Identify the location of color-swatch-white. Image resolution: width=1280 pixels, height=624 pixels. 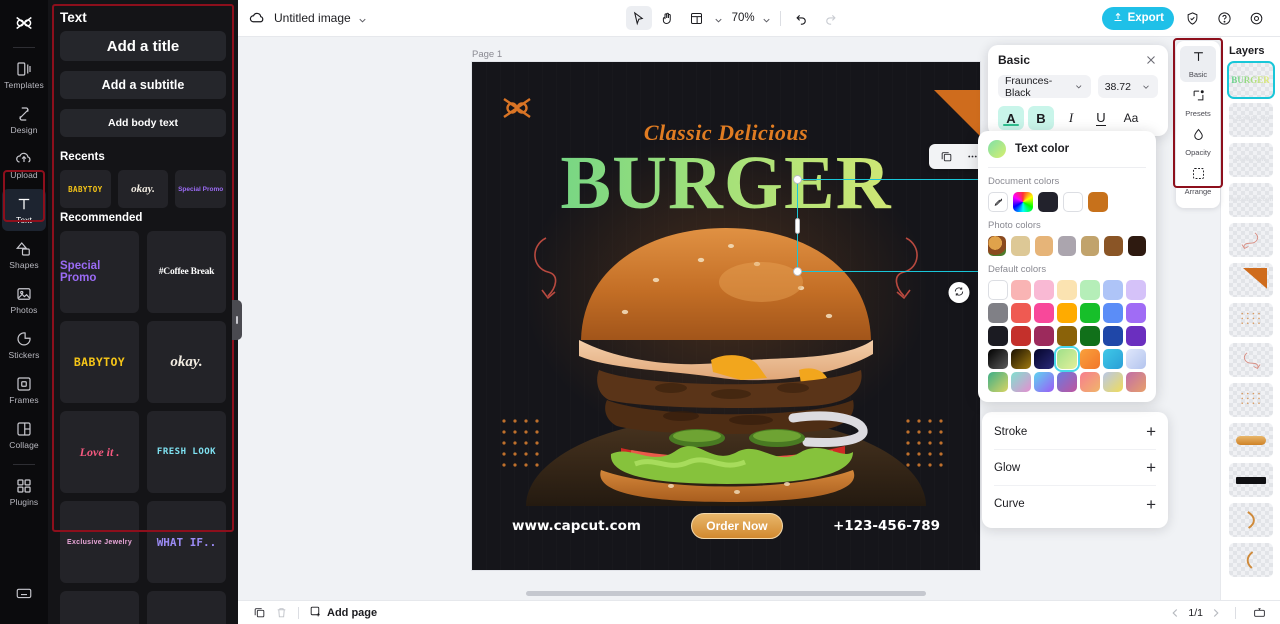
(1073, 202).